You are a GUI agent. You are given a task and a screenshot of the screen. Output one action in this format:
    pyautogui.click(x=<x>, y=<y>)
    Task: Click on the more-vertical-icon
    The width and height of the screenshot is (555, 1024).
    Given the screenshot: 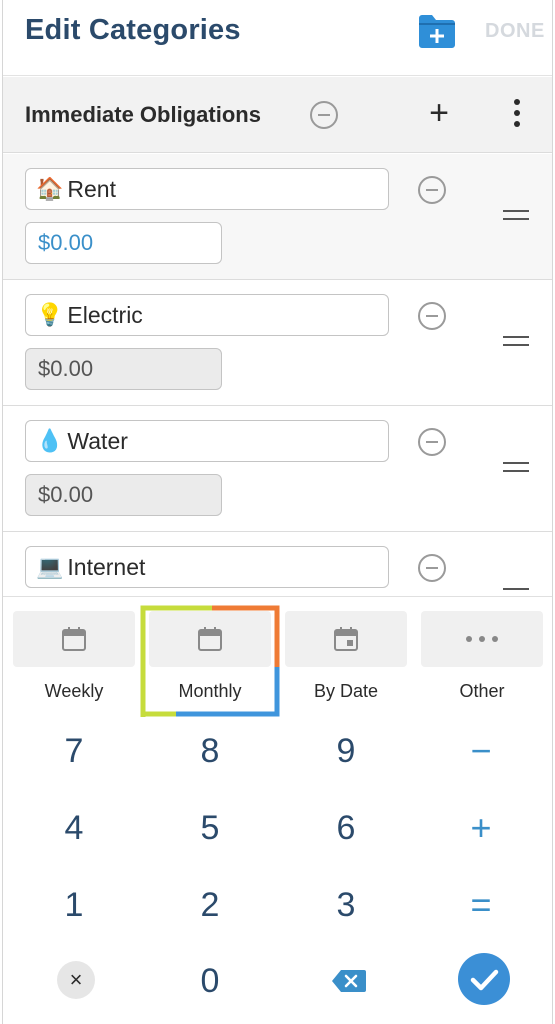 What is the action you would take?
    pyautogui.click(x=517, y=115)
    